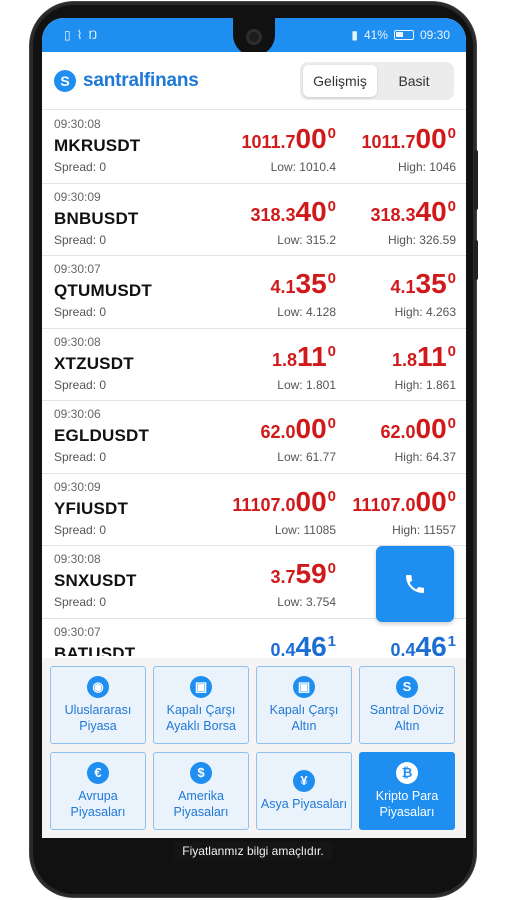  I want to click on quote-high: High: 11557, so click(424, 529).